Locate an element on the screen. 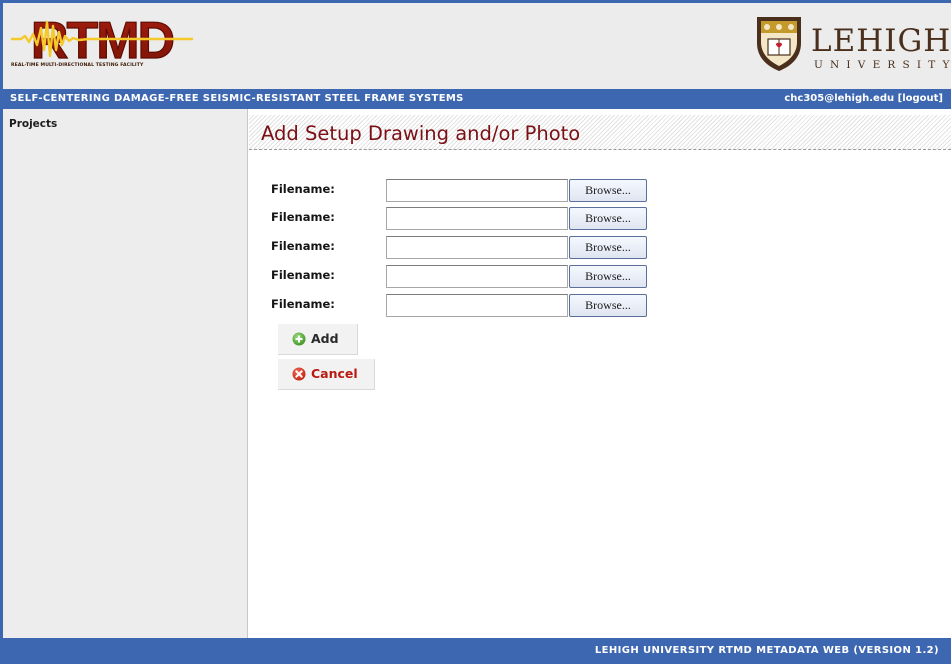 Image resolution: width=951 pixels, height=664 pixels. page-title-bar: Add Setup Drawing and/or Photo is located at coordinates (600, 132).